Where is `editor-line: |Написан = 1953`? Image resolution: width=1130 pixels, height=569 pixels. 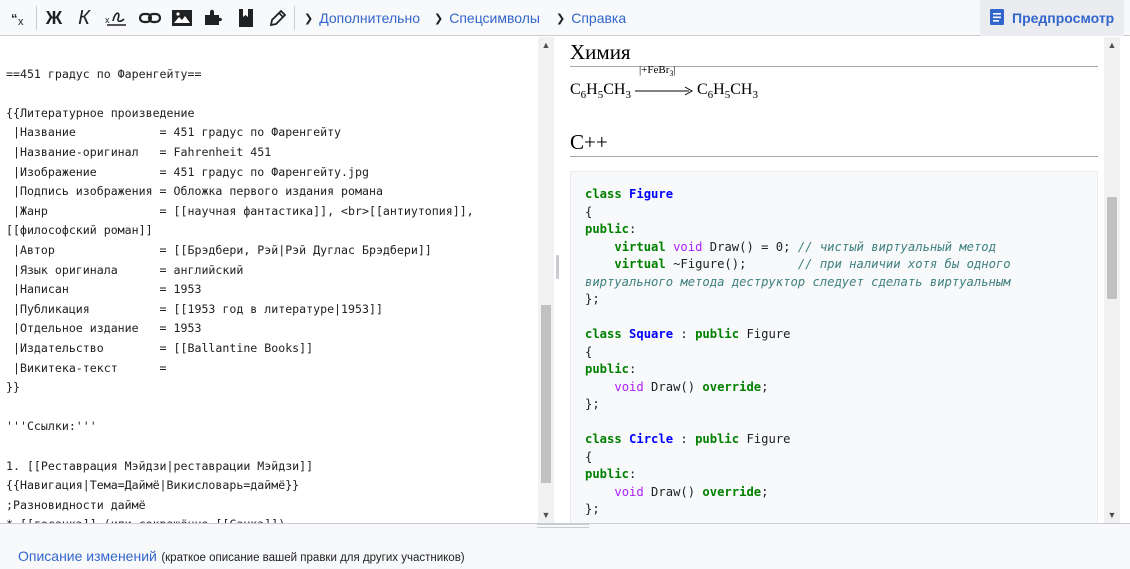 editor-line: |Написан = 1953 is located at coordinates (103, 289).